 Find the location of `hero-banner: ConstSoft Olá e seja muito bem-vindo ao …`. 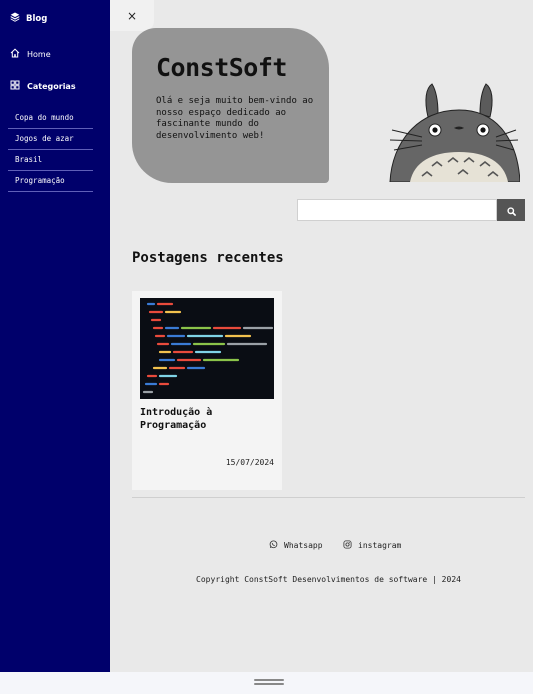

hero-banner: ConstSoft Olá e seja muito bem-vindo ao … is located at coordinates (230, 105).